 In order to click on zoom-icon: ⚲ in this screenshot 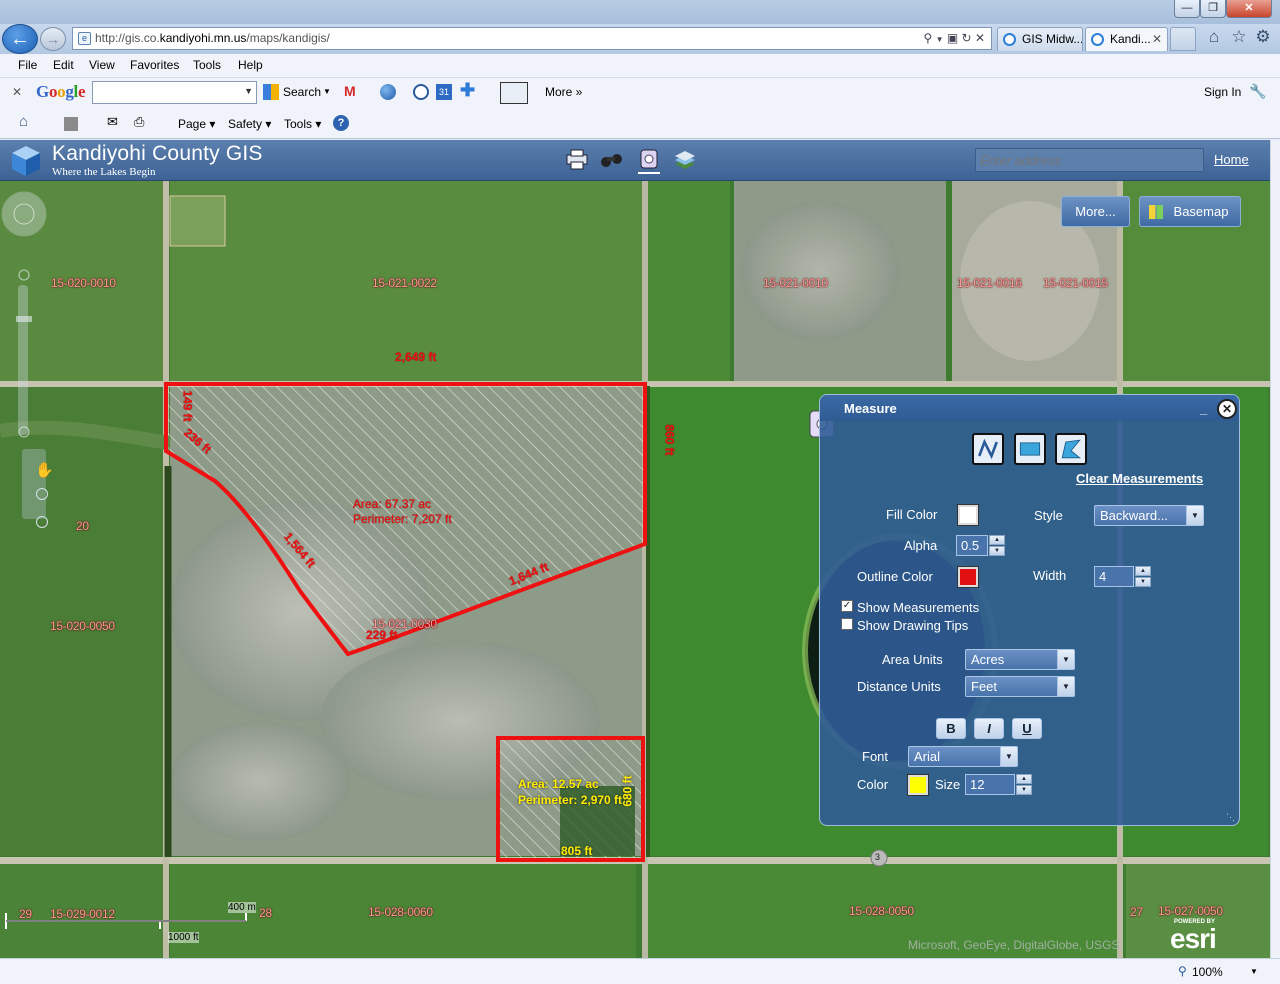, I will do `click(1182, 971)`.